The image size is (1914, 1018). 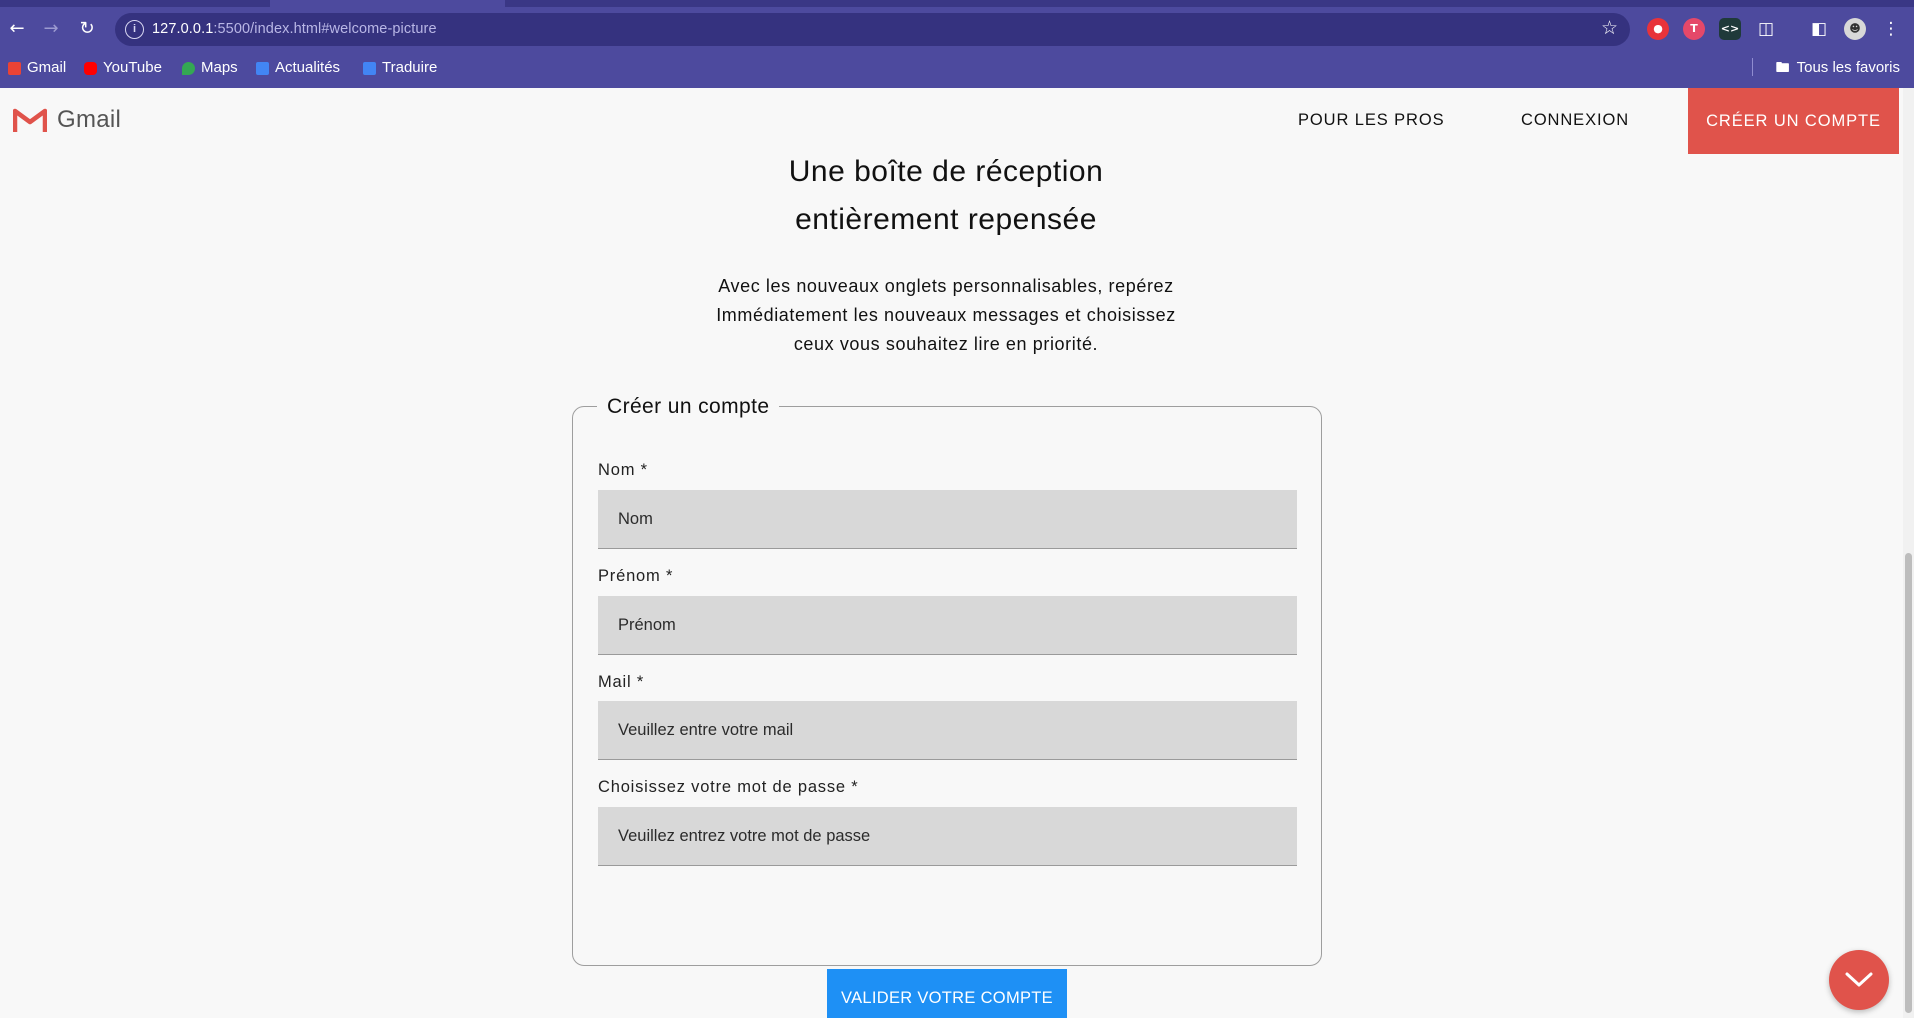 What do you see at coordinates (1575, 120) in the screenshot?
I see `nav-login-link: CONNEXION` at bounding box center [1575, 120].